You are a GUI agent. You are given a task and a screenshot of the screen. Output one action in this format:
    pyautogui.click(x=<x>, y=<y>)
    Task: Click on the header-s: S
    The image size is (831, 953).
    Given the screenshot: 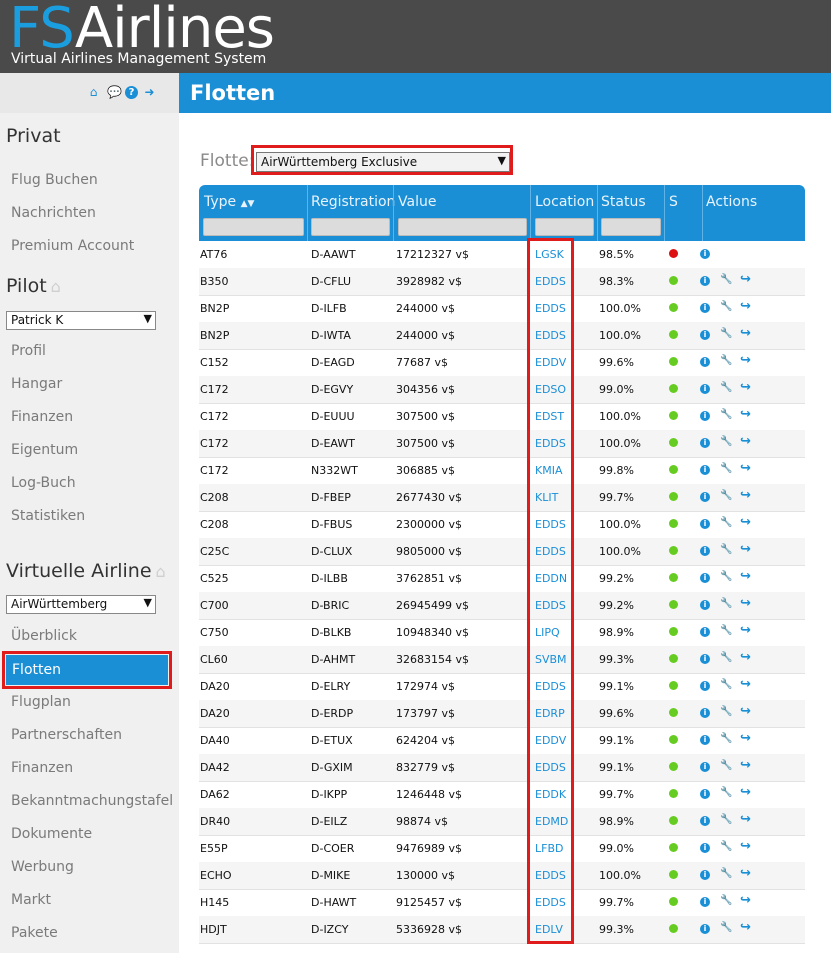 What is the action you would take?
    pyautogui.click(x=673, y=202)
    